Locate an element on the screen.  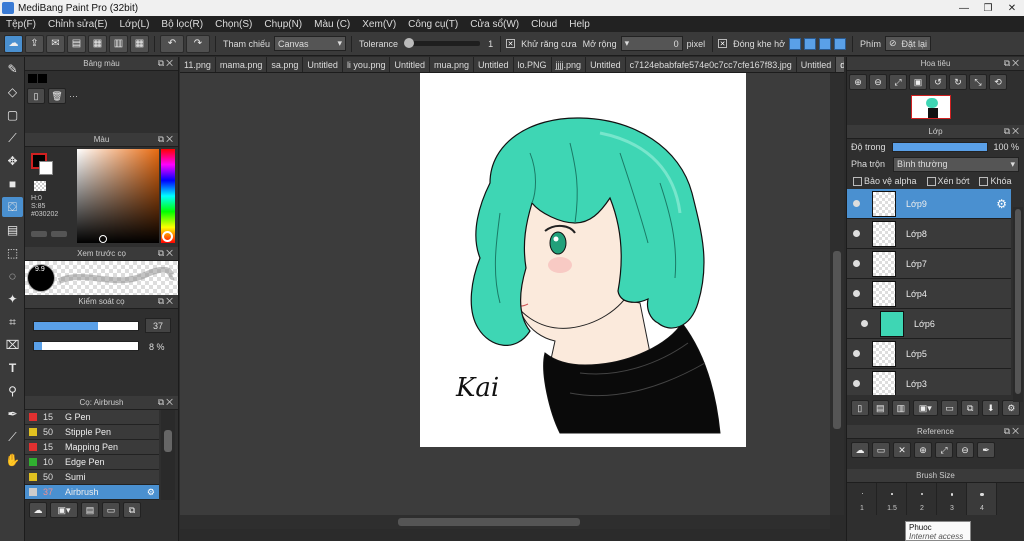
eyedropper-tool-icon: ✒ is located at coordinates (12, 414).